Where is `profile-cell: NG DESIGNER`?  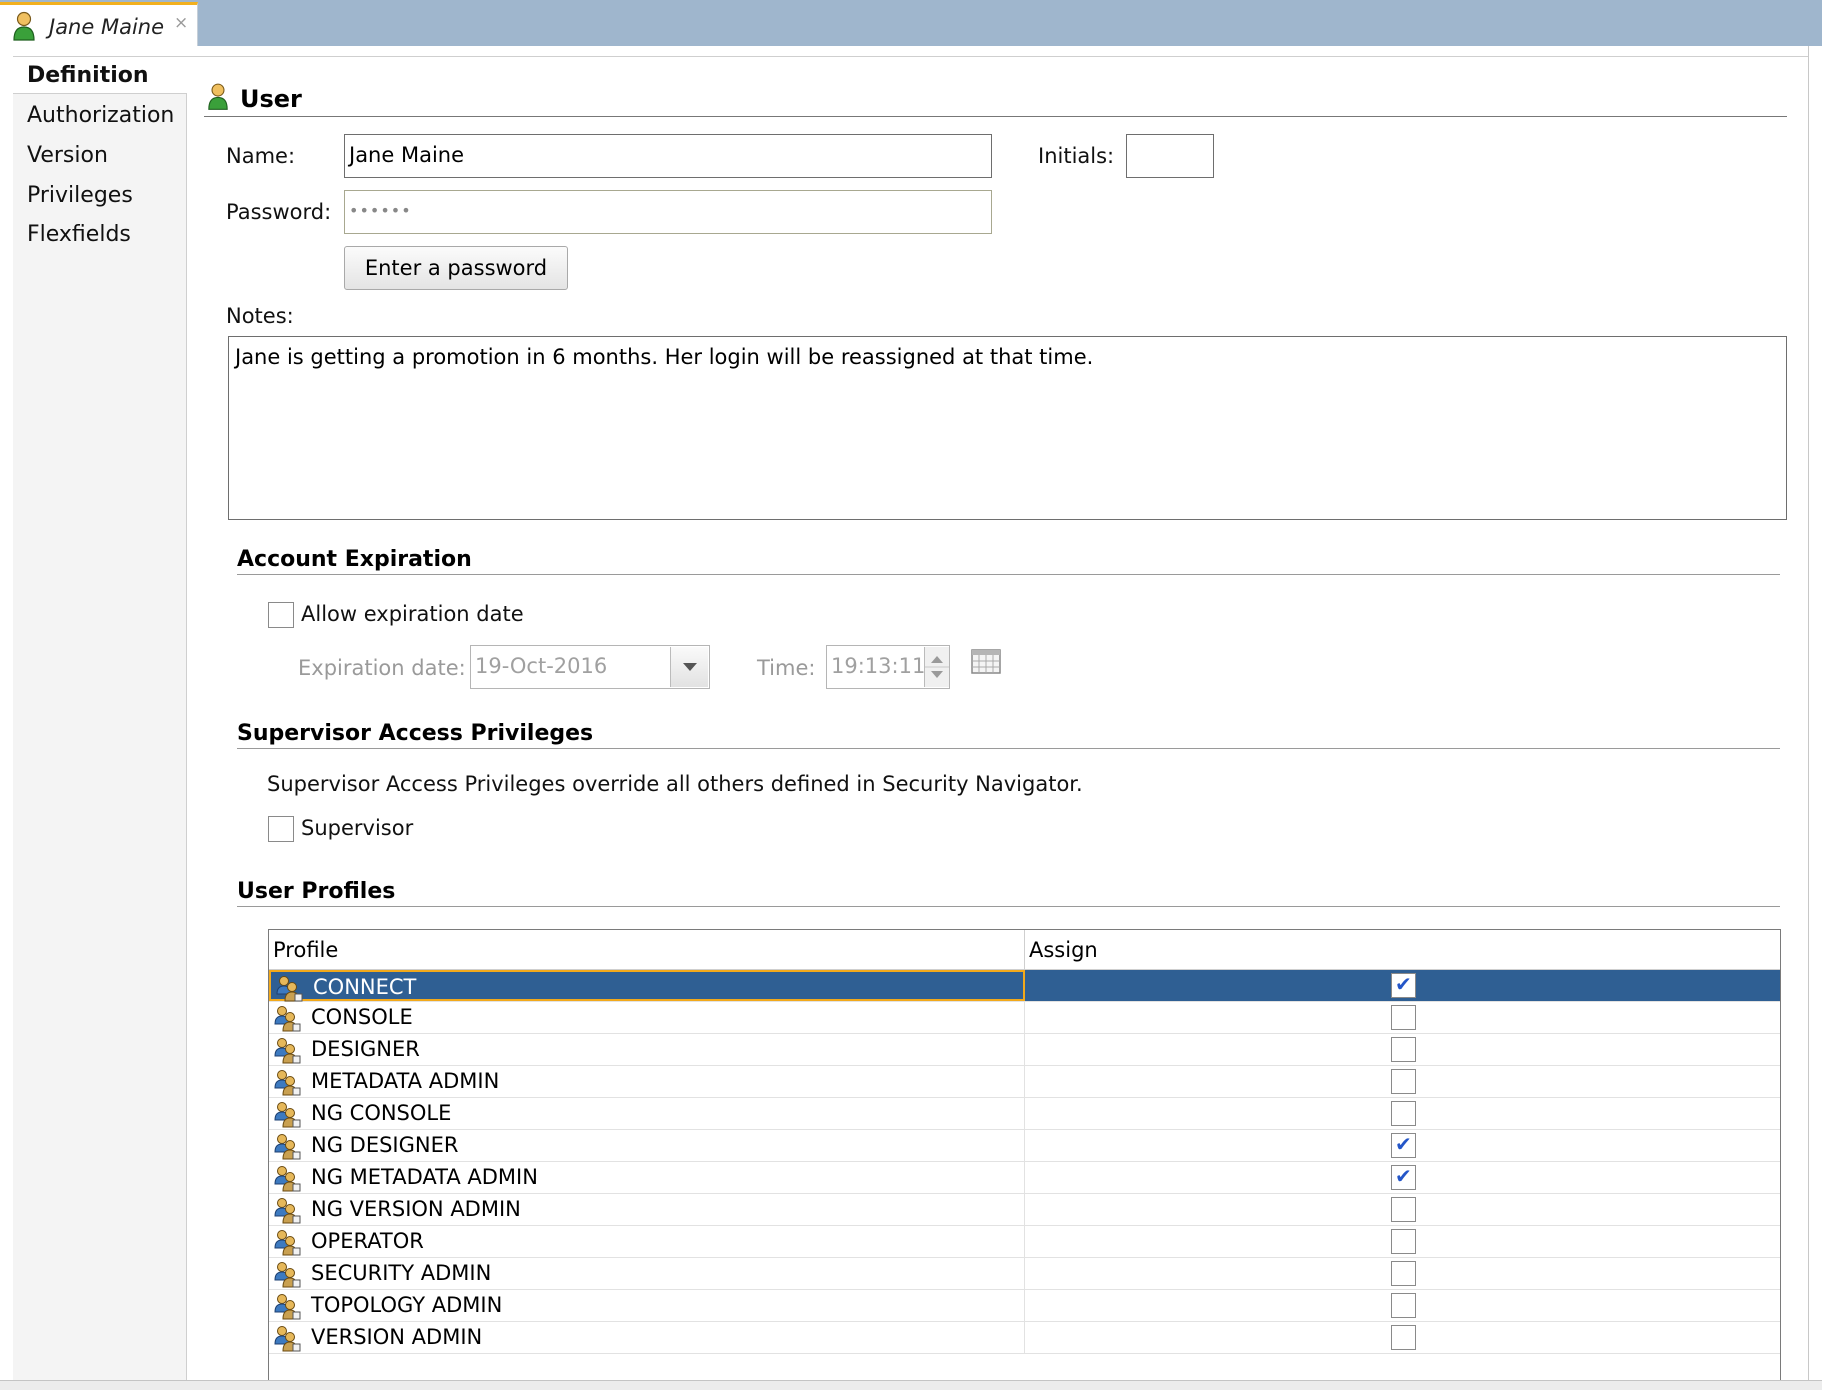 profile-cell: NG DESIGNER is located at coordinates (647, 1145).